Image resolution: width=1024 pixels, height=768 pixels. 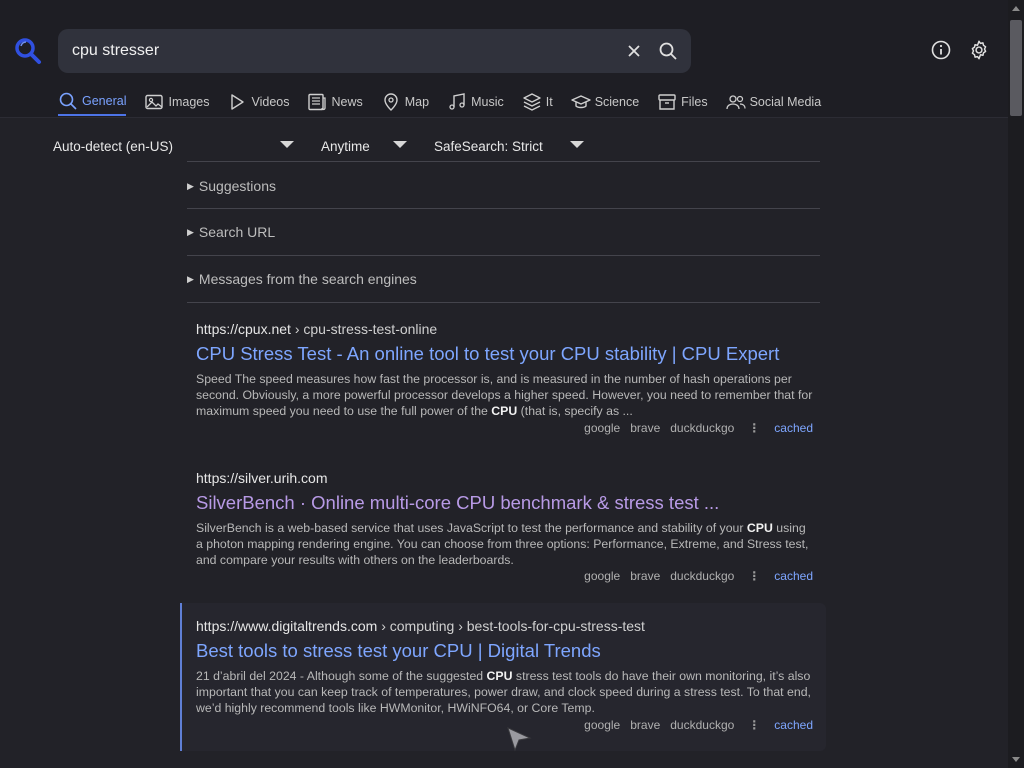 What do you see at coordinates (488, 146) in the screenshot?
I see `safesearch-select: SafeSearch: Strict` at bounding box center [488, 146].